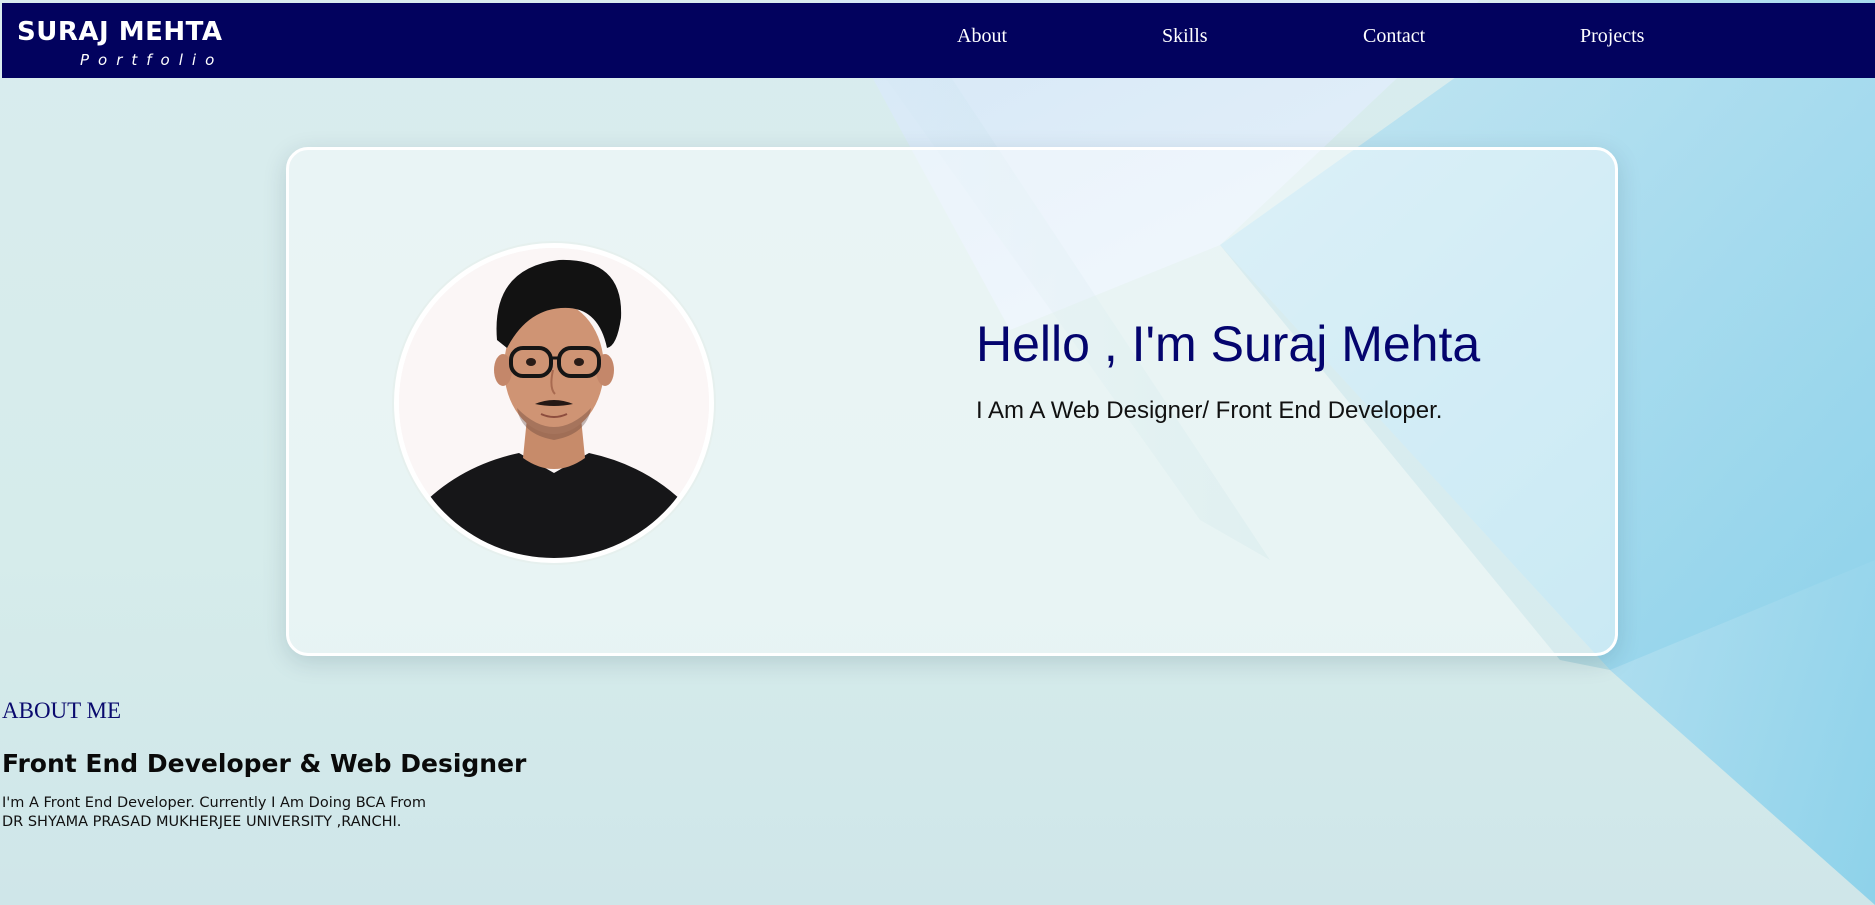 The width and height of the screenshot is (1875, 905). What do you see at coordinates (1185, 36) in the screenshot?
I see `nav-skills-link: Skills` at bounding box center [1185, 36].